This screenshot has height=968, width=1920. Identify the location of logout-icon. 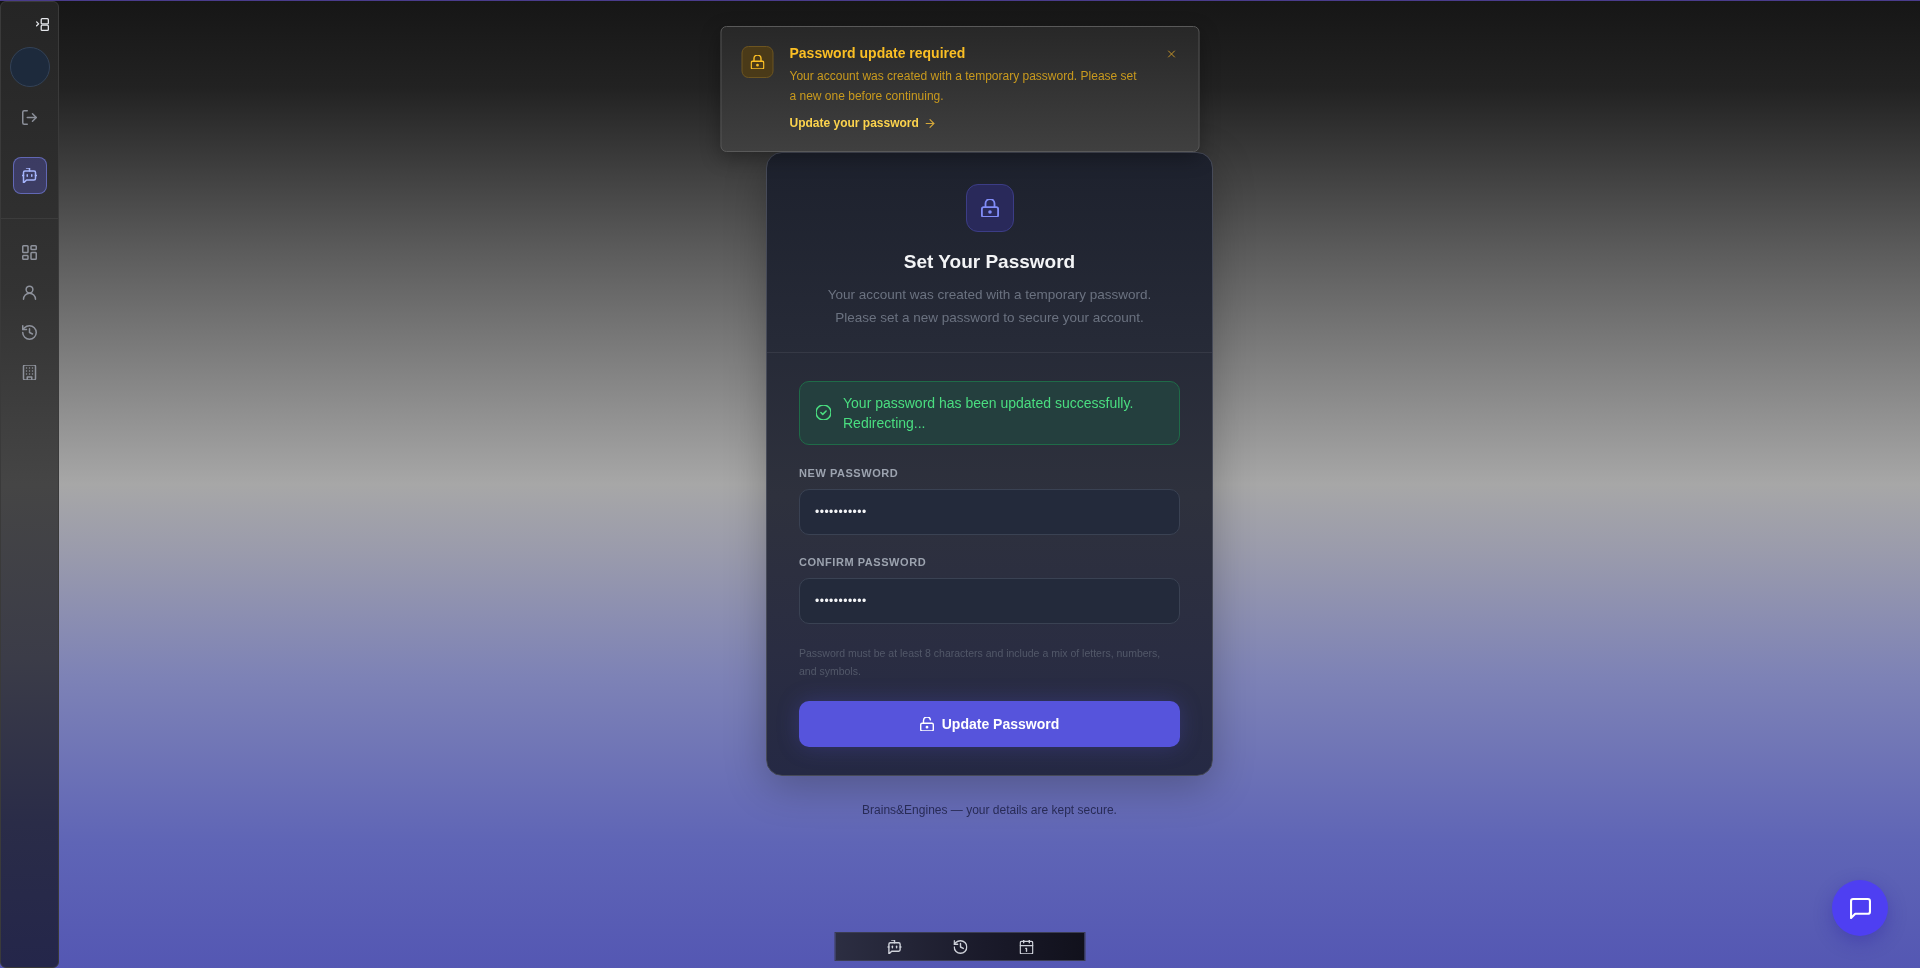
(29, 117).